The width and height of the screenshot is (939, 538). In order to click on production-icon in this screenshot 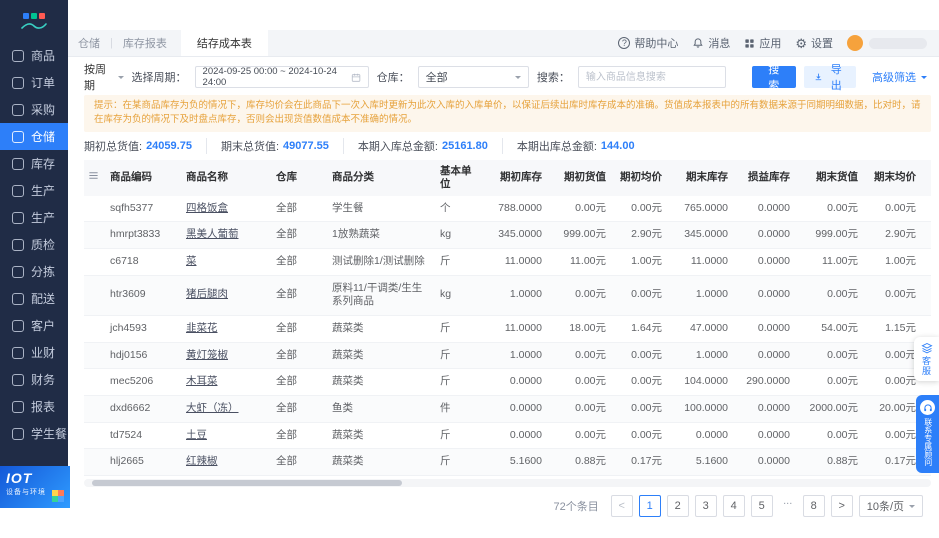, I will do `click(18, 190)`.